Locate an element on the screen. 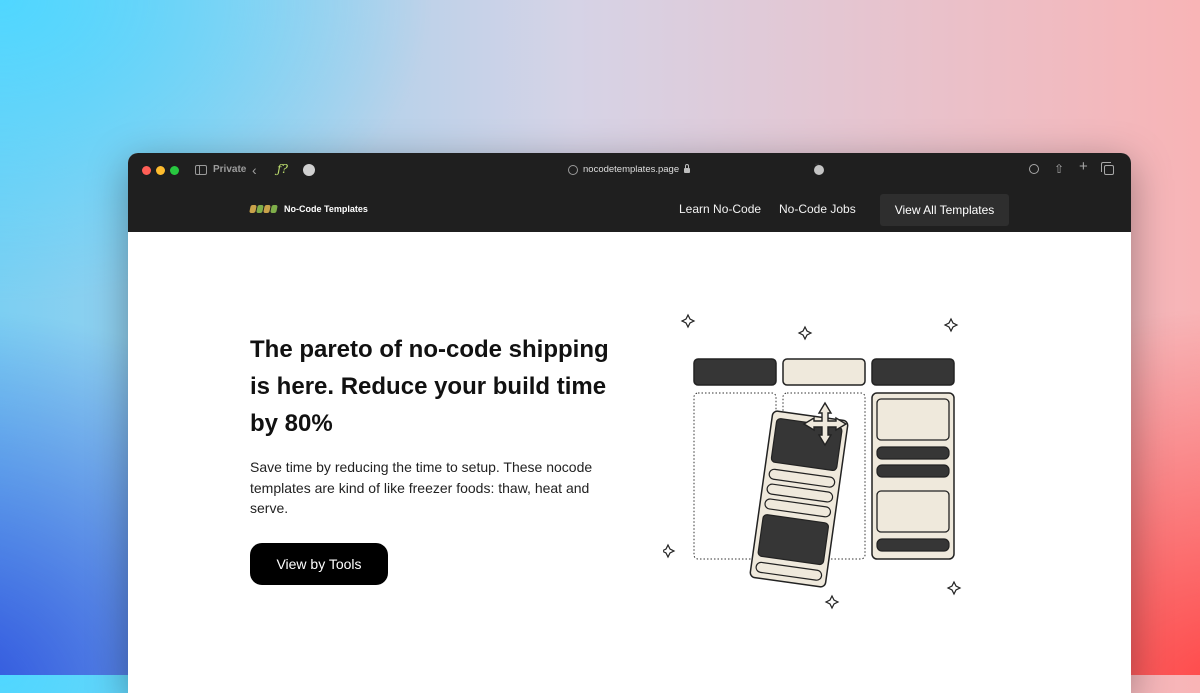  logo-text: No-Code Templates is located at coordinates (326, 209).